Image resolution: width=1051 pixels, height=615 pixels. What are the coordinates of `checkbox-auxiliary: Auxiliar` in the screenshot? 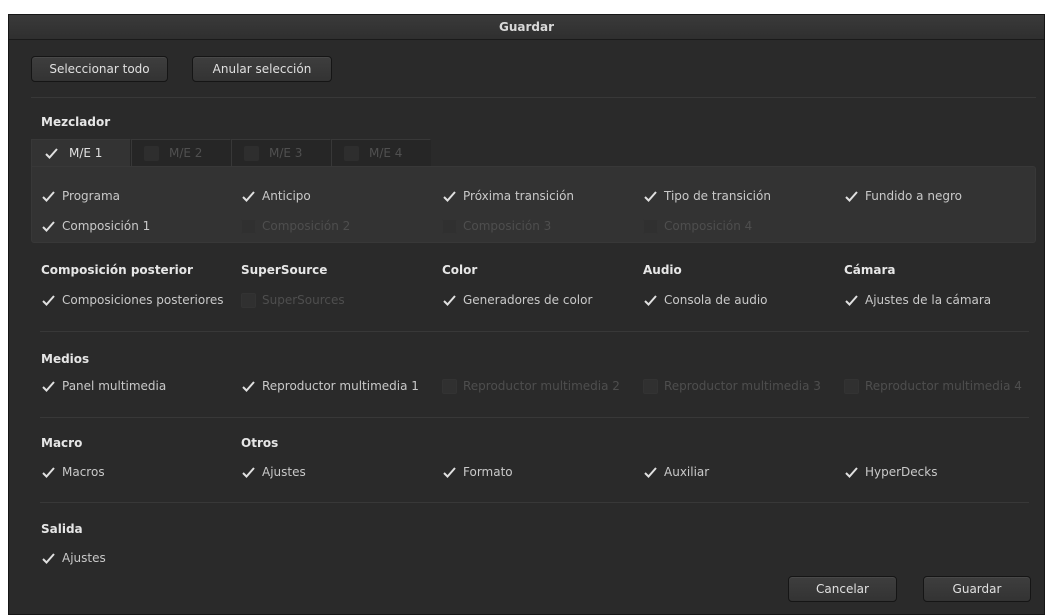 It's located at (676, 472).